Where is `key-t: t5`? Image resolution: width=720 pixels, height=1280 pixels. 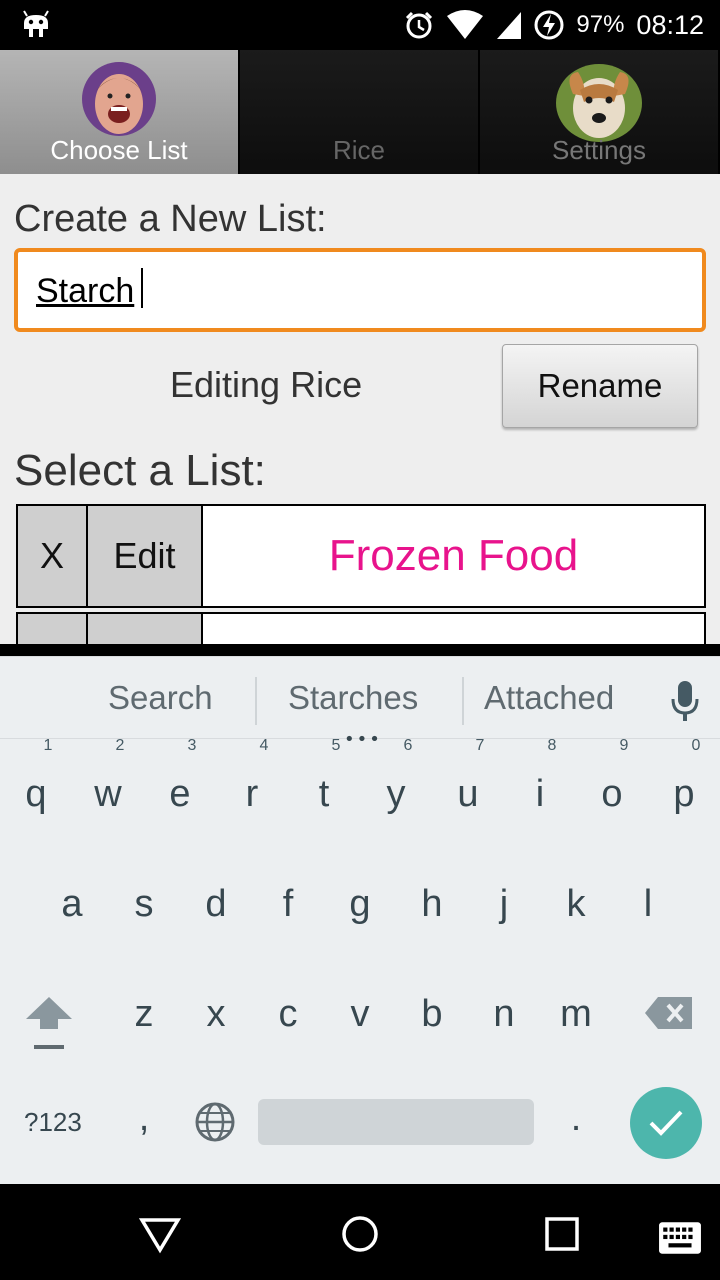 key-t: t5 is located at coordinates (324, 776).